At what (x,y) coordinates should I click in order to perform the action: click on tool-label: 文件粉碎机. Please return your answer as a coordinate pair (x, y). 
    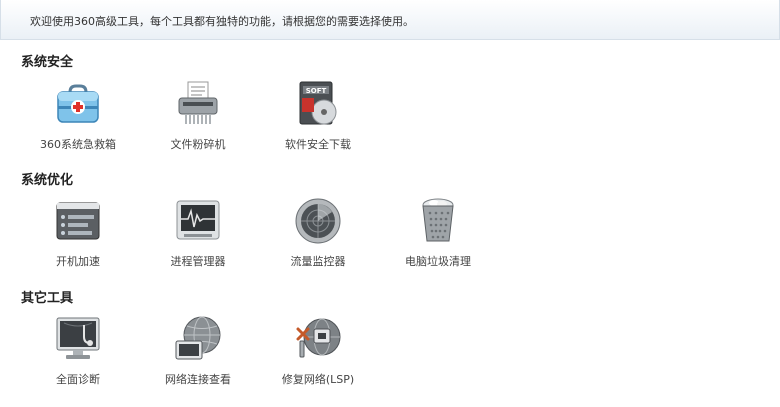
    Looking at the image, I should click on (198, 144).